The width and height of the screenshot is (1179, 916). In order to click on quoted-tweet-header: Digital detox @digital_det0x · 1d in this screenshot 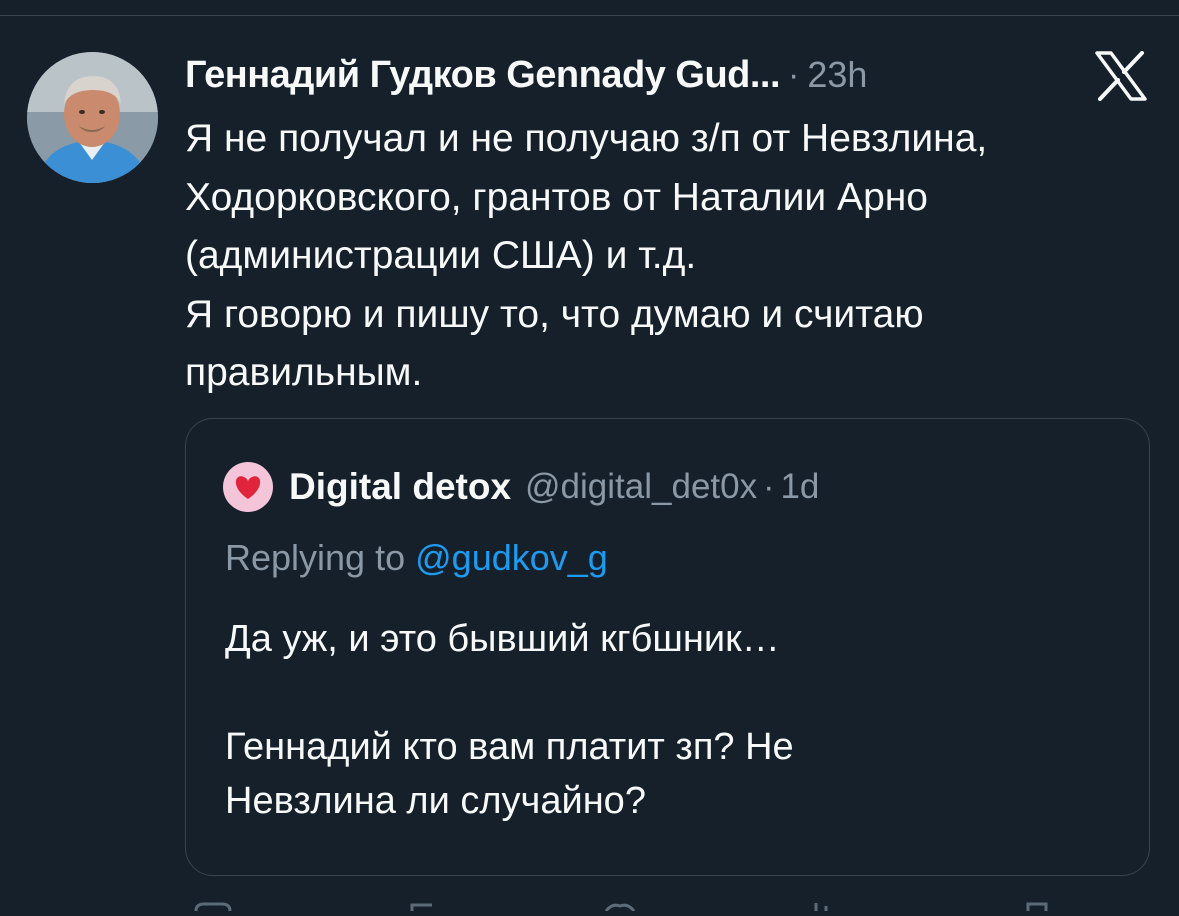, I will do `click(521, 487)`.